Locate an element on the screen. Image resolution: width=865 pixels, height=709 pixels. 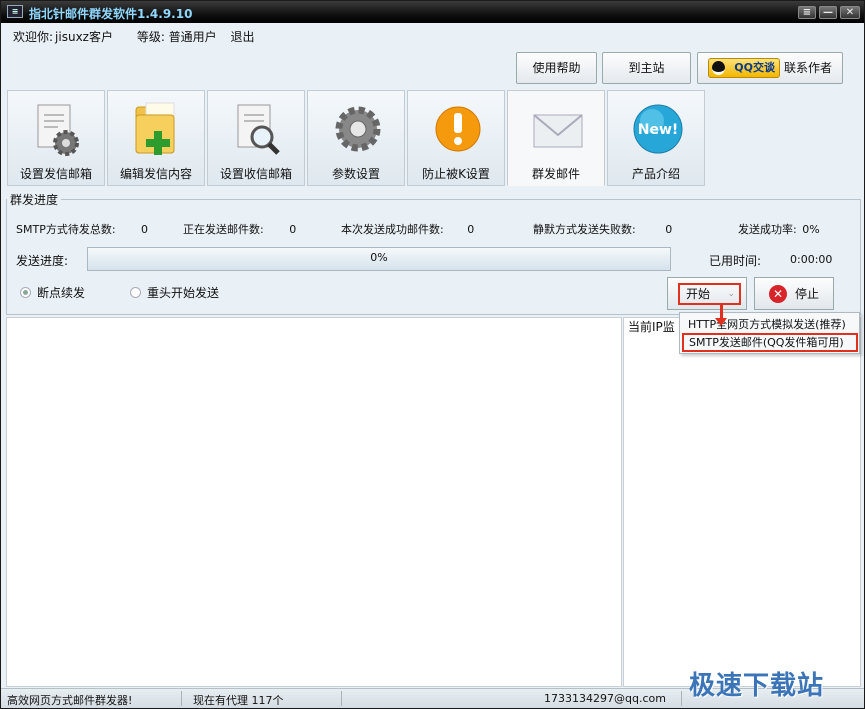
watermark-text: 极速下载站 is located at coordinates (757, 686).